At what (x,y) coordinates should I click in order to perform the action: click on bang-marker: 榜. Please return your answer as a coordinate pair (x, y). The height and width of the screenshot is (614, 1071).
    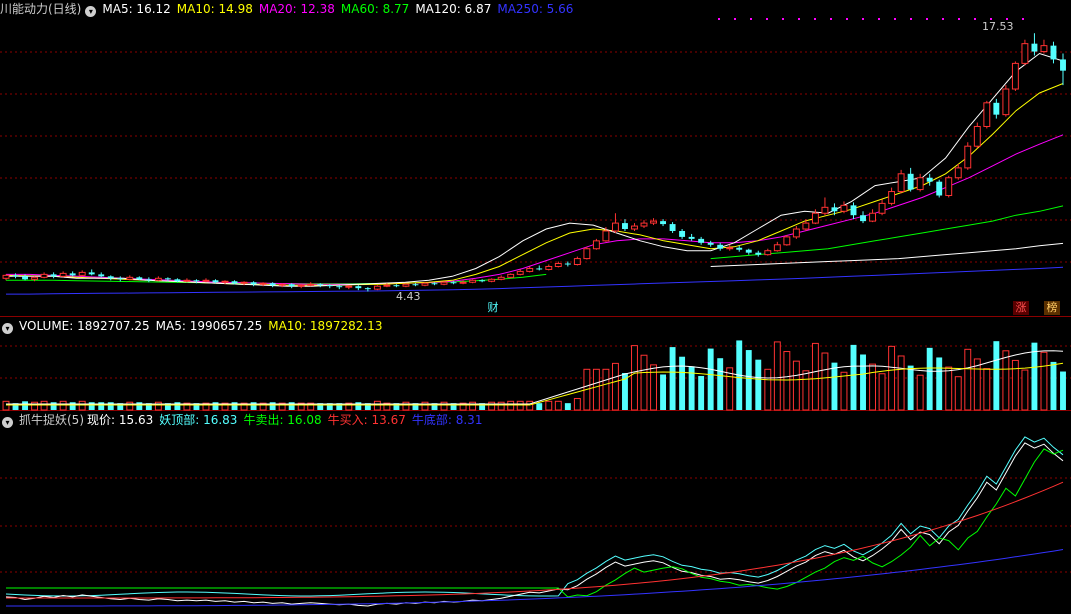
    Looking at the image, I should click on (1052, 308).